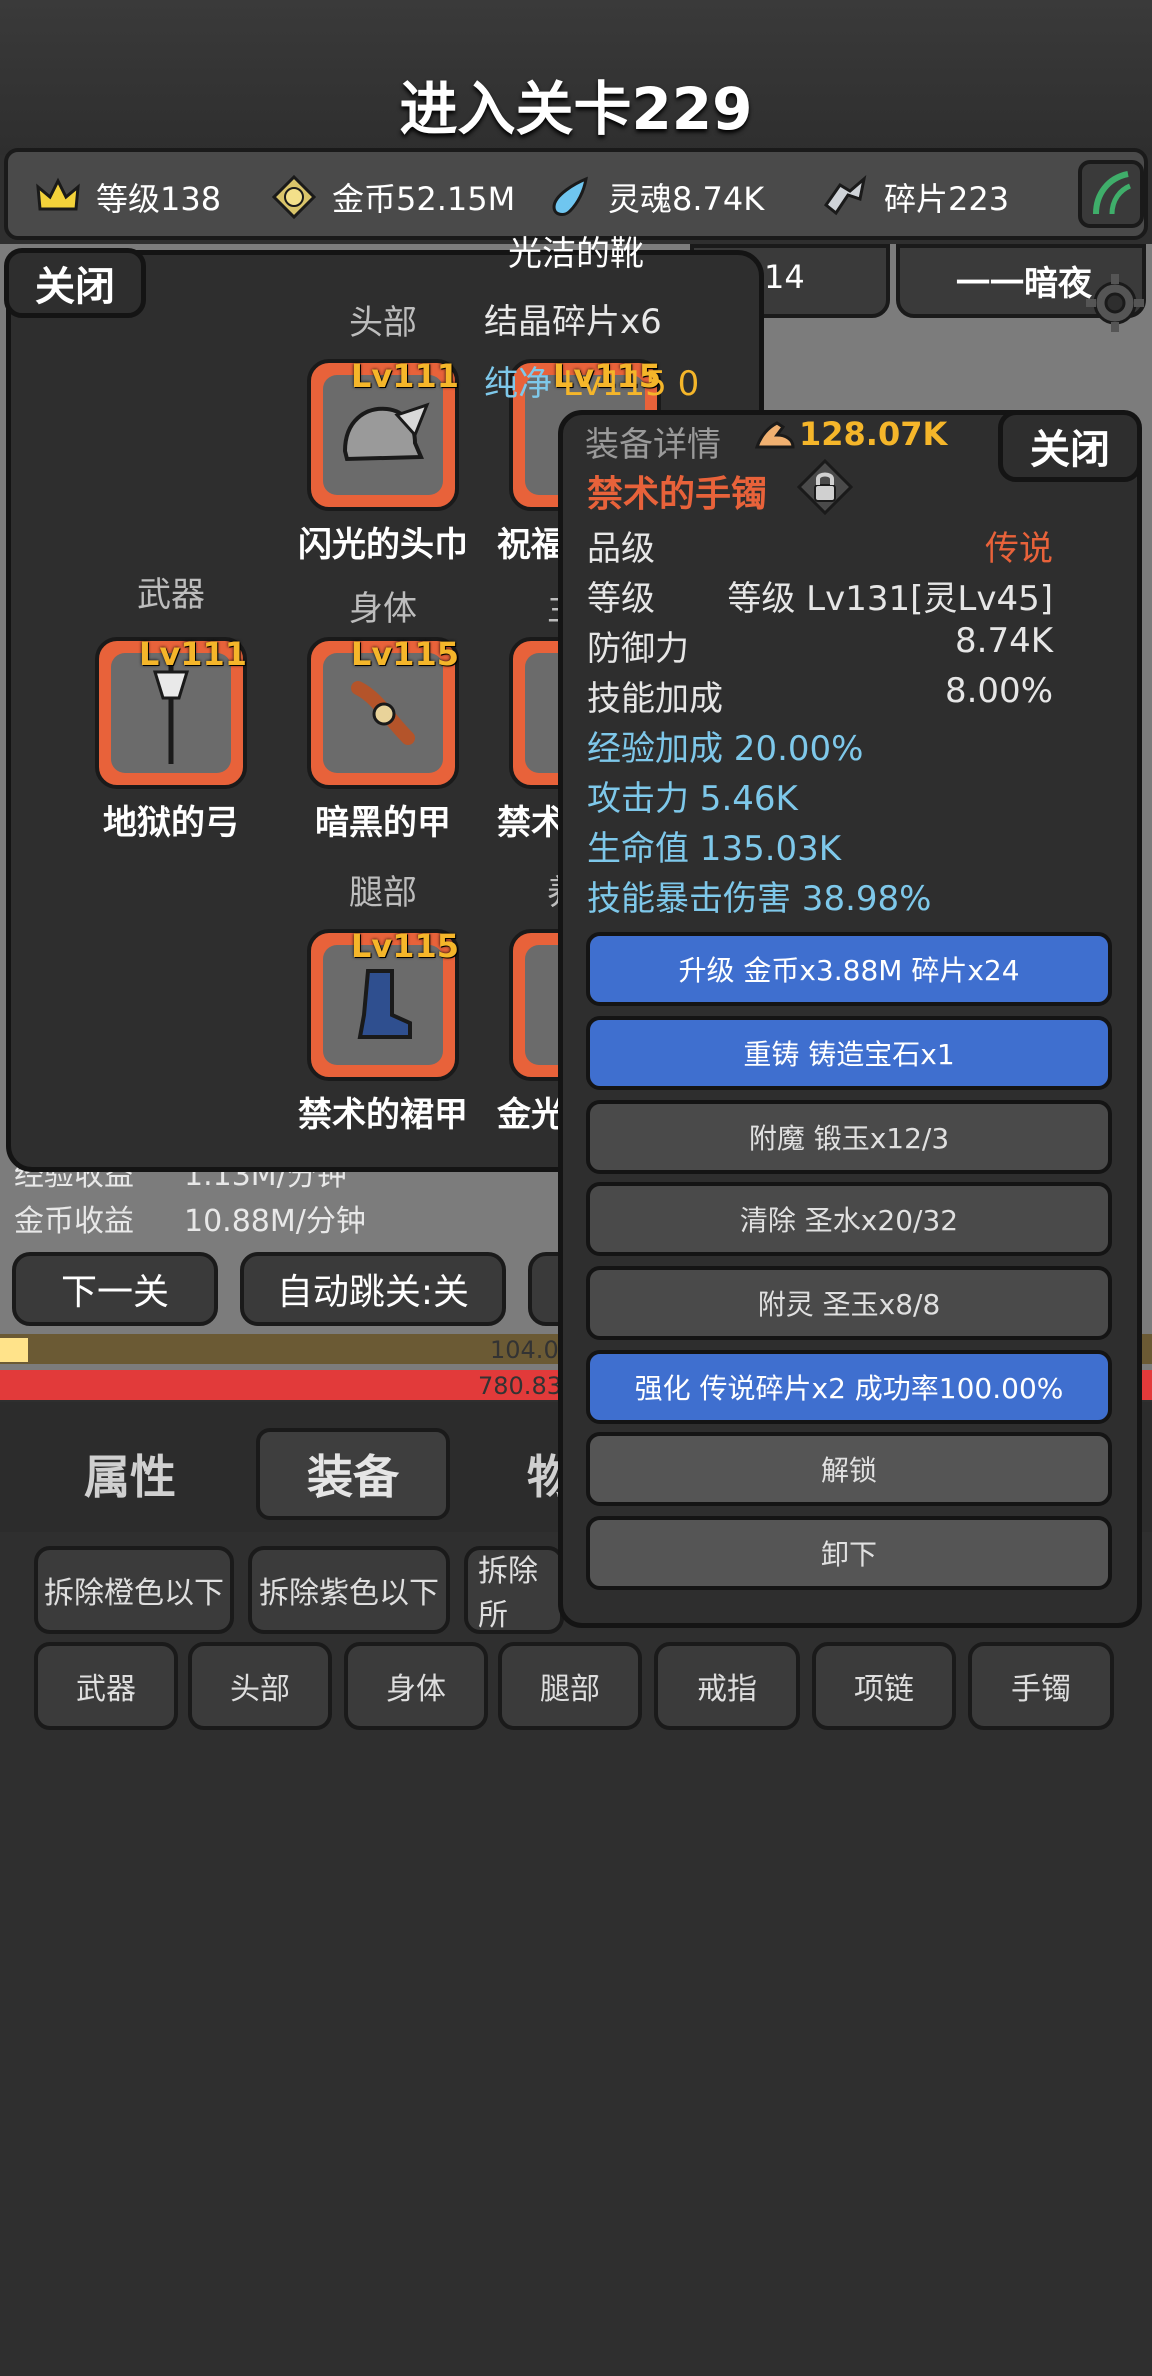  What do you see at coordinates (775, 435) in the screenshot?
I see `strength-icon` at bounding box center [775, 435].